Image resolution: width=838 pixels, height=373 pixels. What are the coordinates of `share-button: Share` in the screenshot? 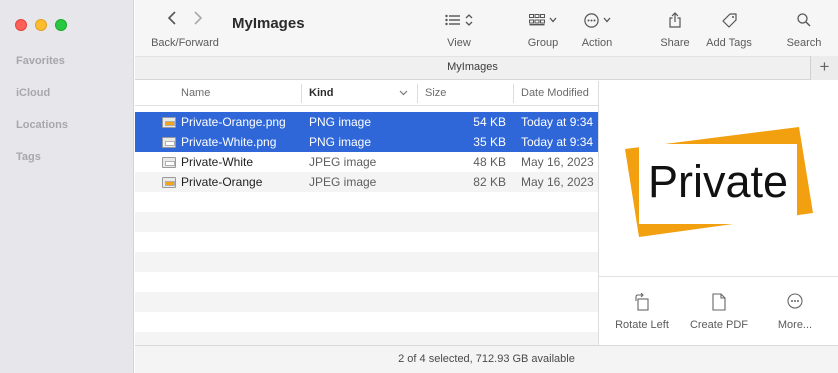 It's located at (675, 29).